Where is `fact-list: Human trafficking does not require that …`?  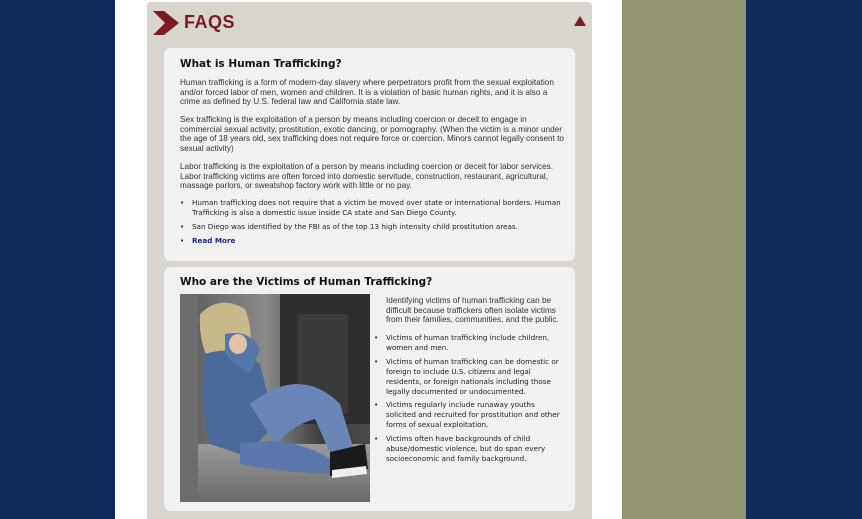
fact-list: Human trafficking does not require that … is located at coordinates (372, 224).